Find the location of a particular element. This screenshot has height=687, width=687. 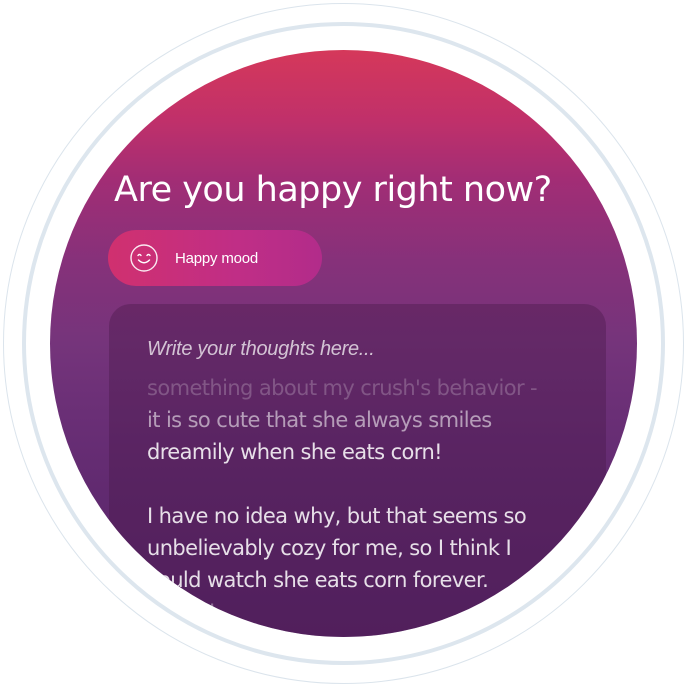

journal-line: I have no idea why, but that seems so is located at coordinates (337, 516).